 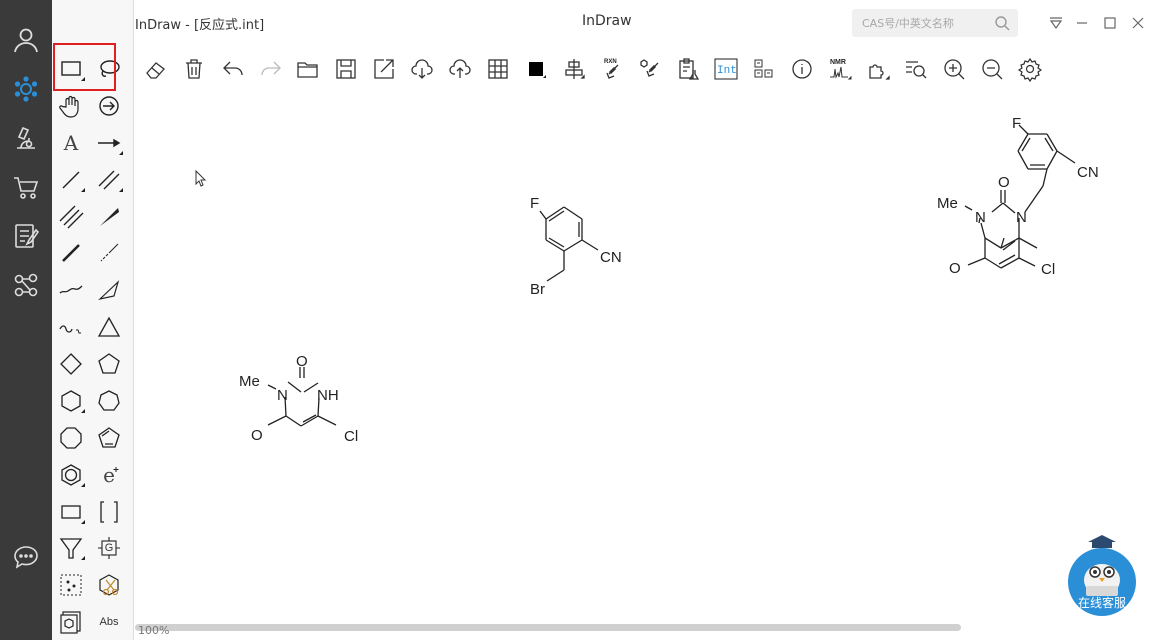 I want to click on bold-bond-tool, so click(x=71, y=253).